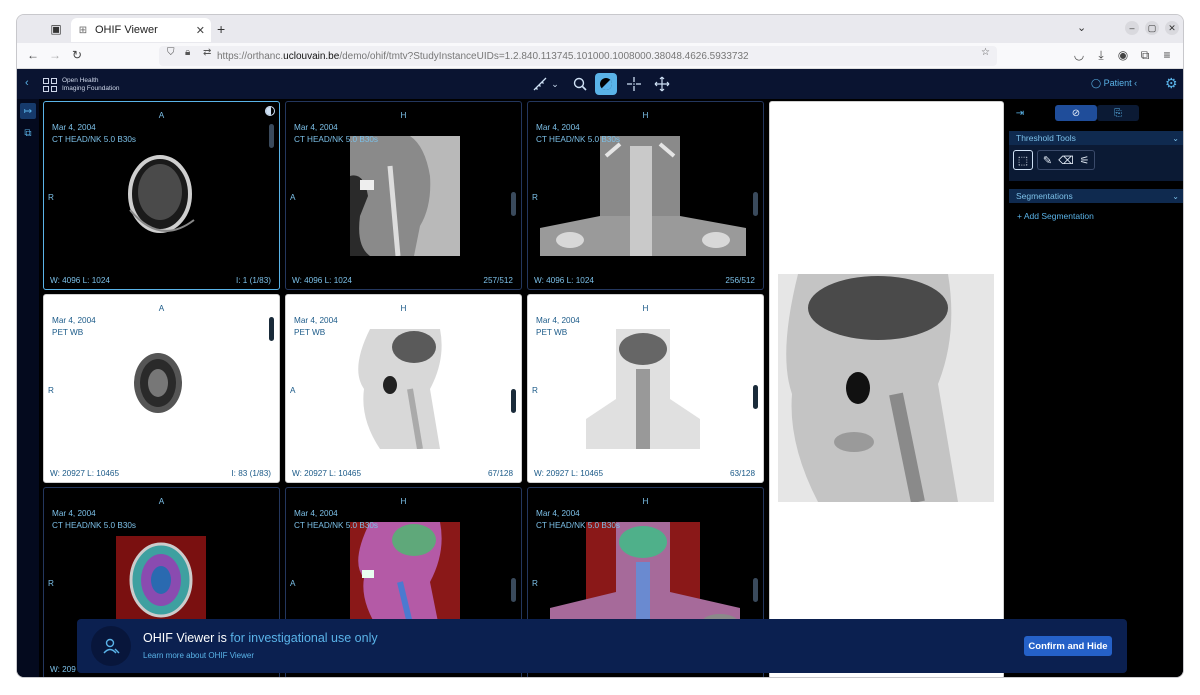 This screenshot has height=695, width=1200. What do you see at coordinates (56, 29) in the screenshot?
I see `tab-list-icon: ▣` at bounding box center [56, 29].